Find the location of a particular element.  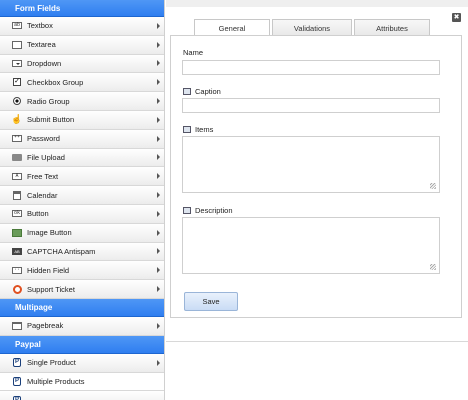

password-icon: ** is located at coordinates (17, 139).